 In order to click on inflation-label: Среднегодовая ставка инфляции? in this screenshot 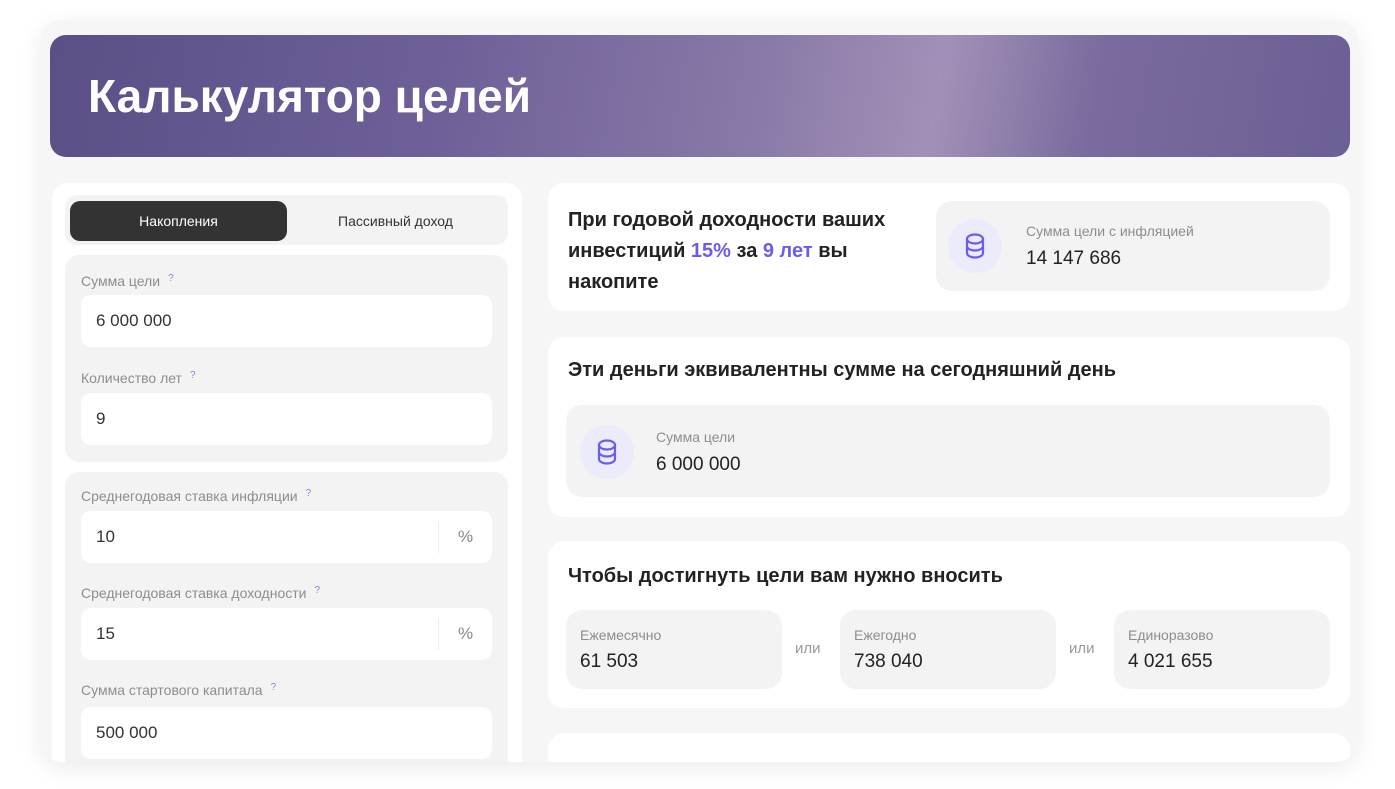, I will do `click(196, 496)`.